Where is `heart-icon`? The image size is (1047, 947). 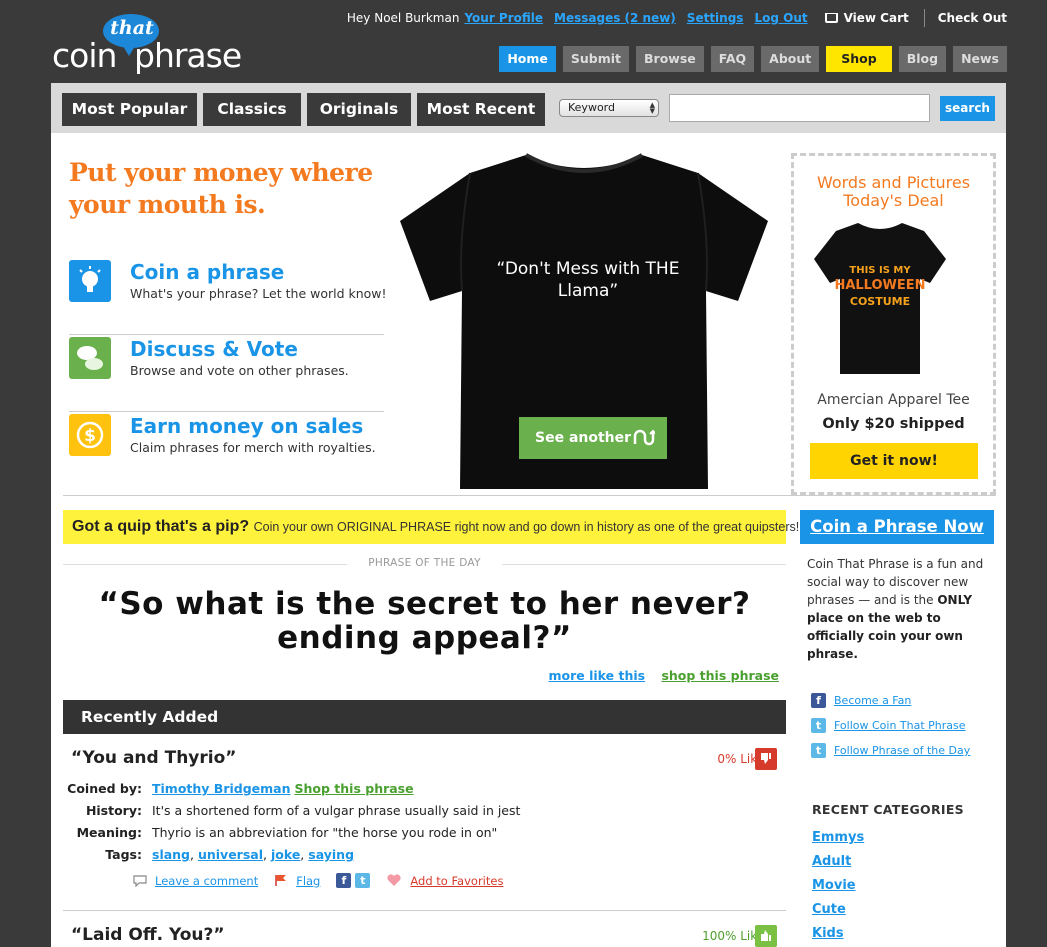 heart-icon is located at coordinates (394, 880).